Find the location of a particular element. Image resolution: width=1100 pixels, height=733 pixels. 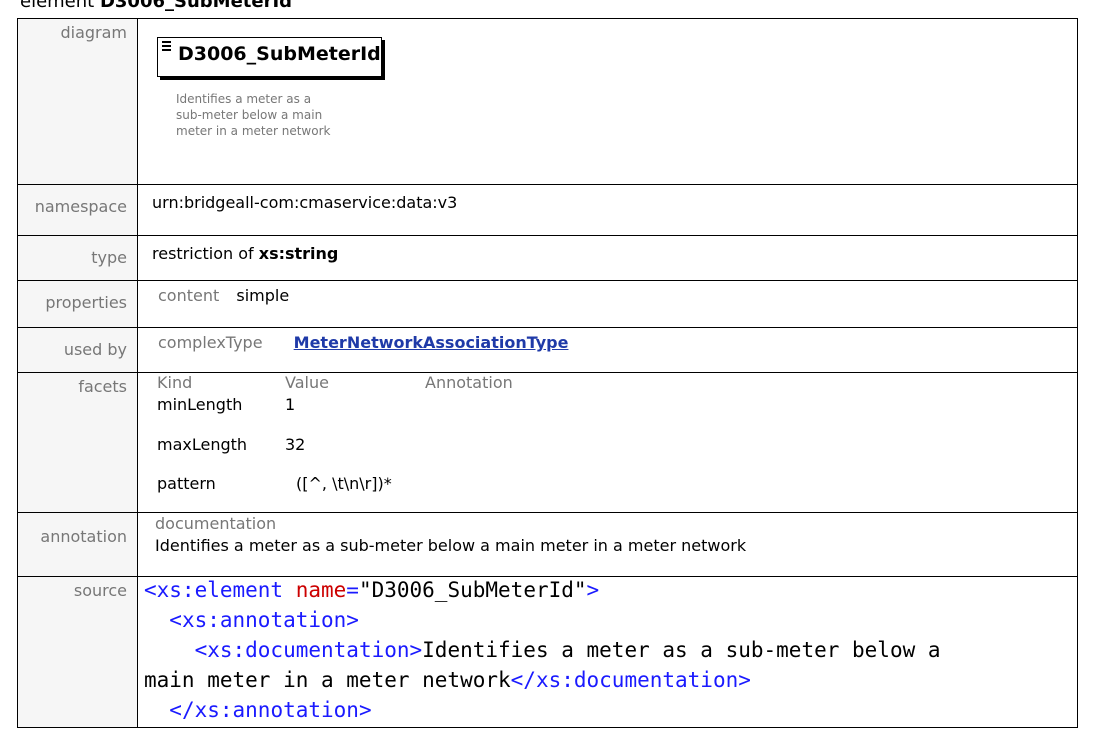

row-label-properties: properties is located at coordinates (77, 304).